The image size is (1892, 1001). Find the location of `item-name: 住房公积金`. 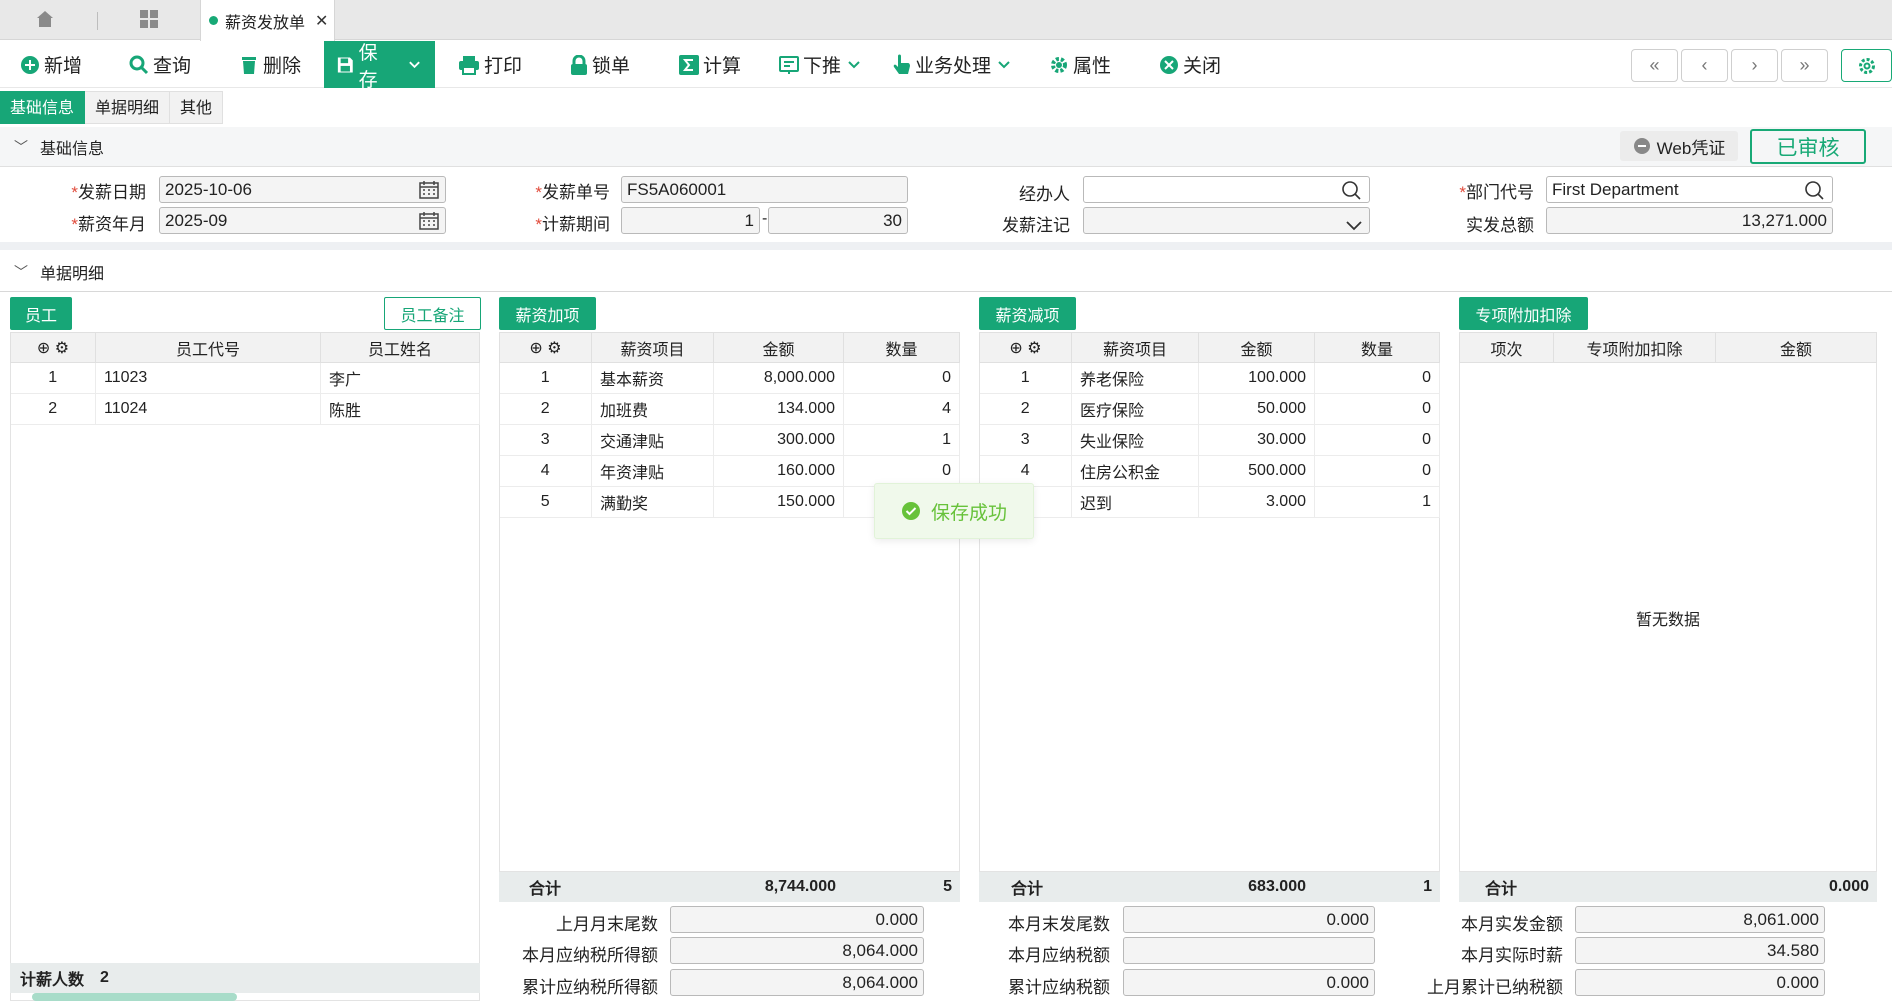

item-name: 住房公积金 is located at coordinates (1135, 471).